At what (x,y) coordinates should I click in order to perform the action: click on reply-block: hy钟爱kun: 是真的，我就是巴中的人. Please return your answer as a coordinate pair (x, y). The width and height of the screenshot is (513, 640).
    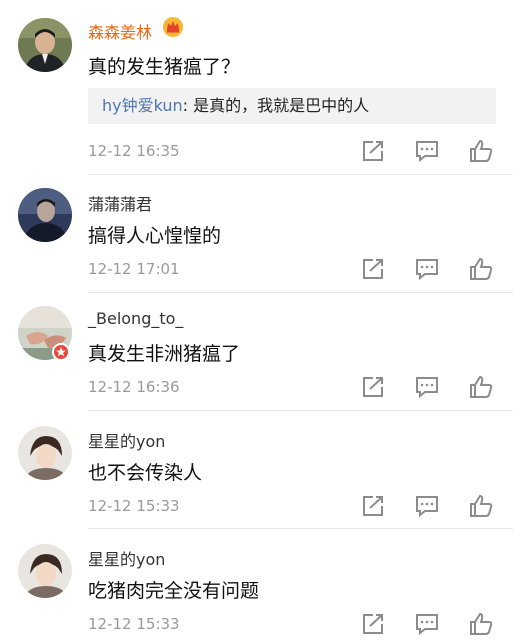
    Looking at the image, I should click on (292, 106).